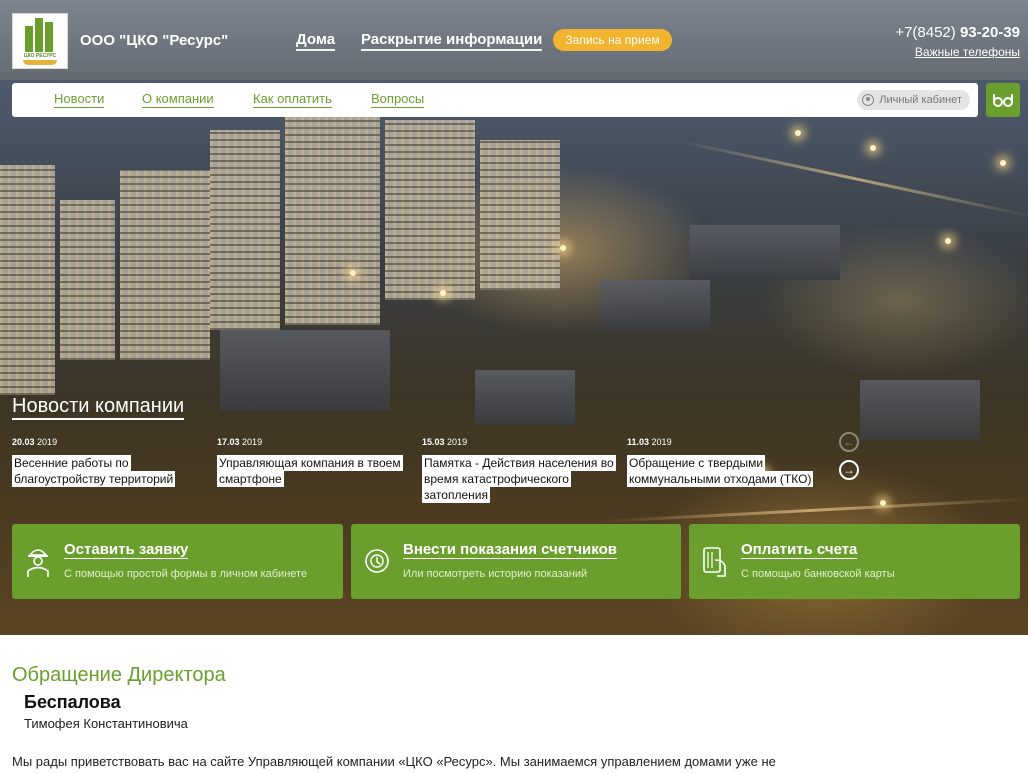  What do you see at coordinates (292, 99) in the screenshot?
I see `nav-how-to-pay: Как оплатить` at bounding box center [292, 99].